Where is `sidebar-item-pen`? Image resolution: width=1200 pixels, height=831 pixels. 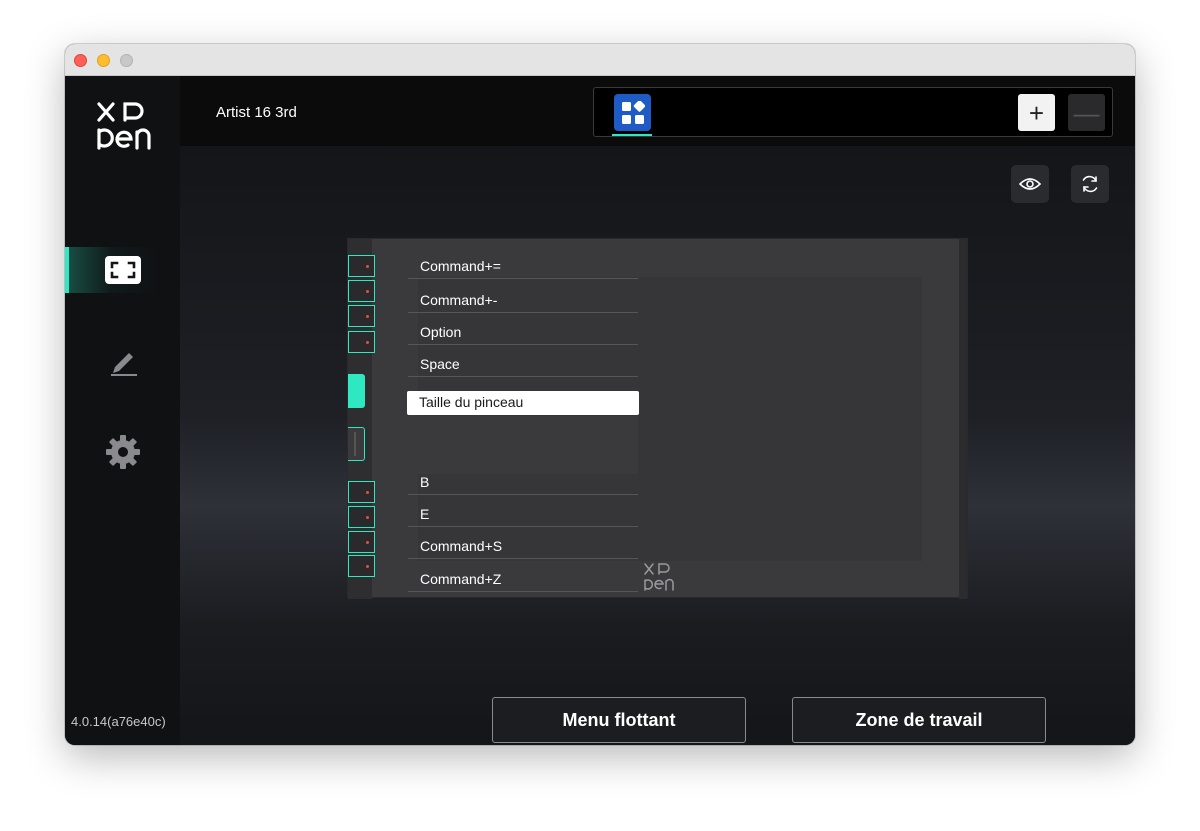
sidebar-item-pen is located at coordinates (122, 361).